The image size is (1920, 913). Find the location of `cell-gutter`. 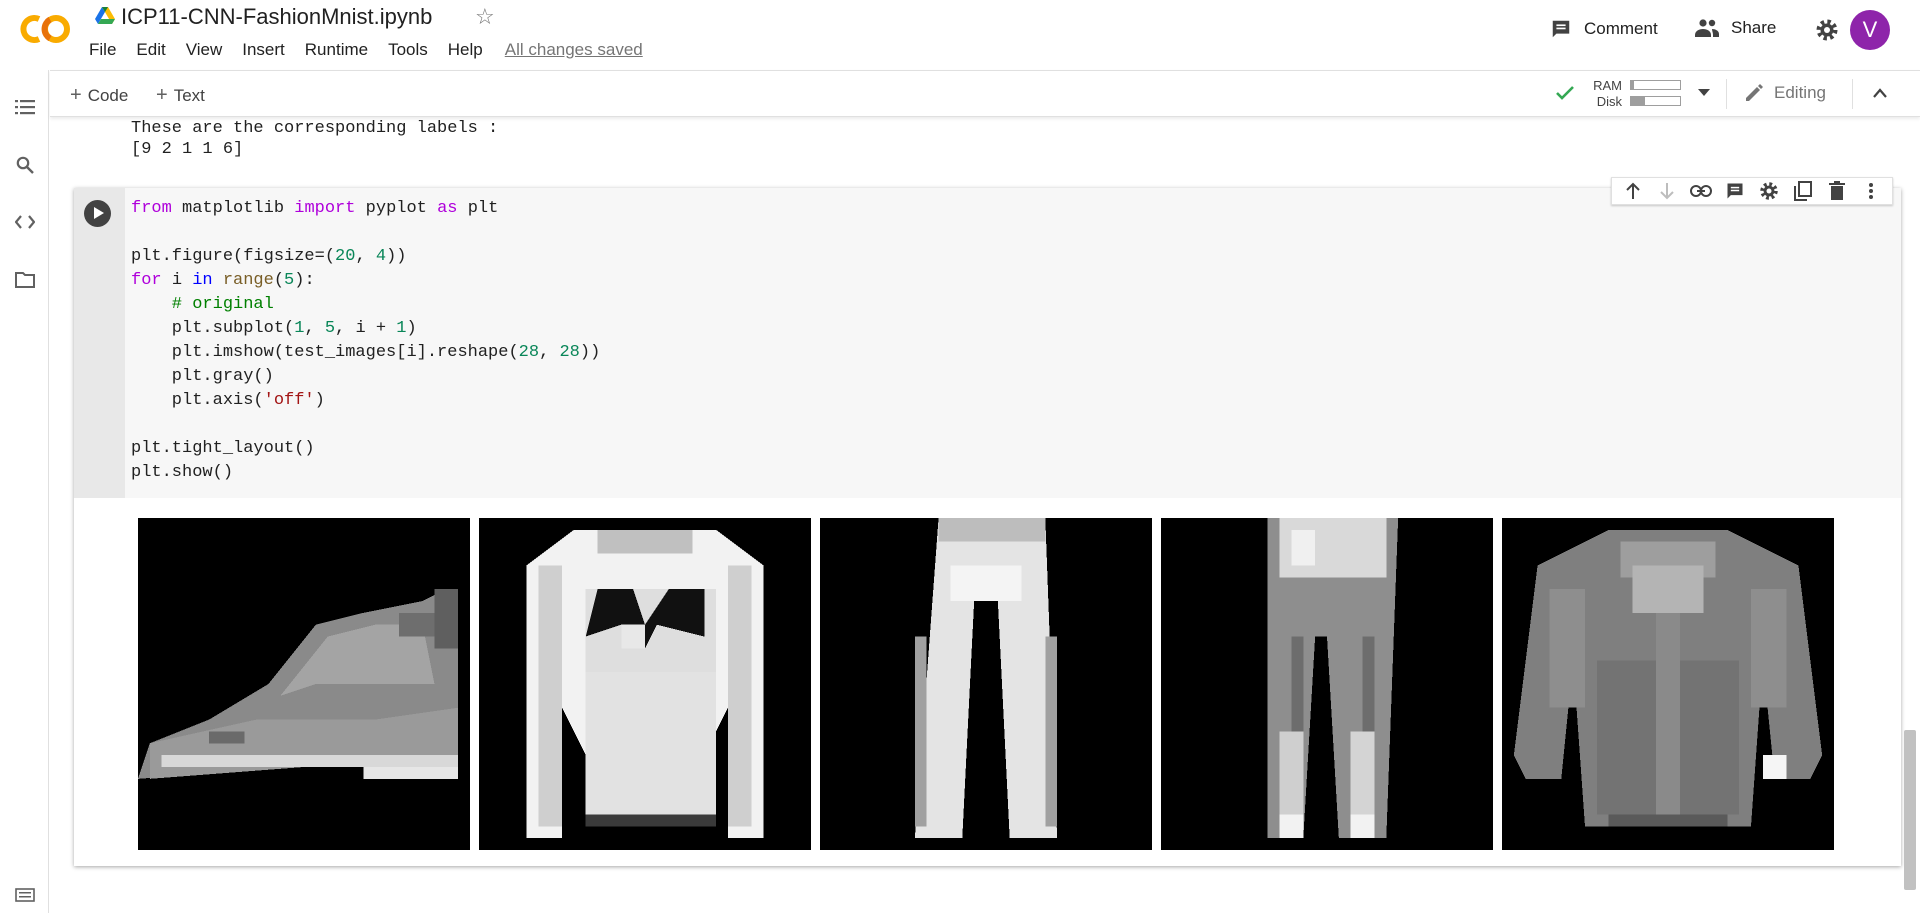

cell-gutter is located at coordinates (99, 343).